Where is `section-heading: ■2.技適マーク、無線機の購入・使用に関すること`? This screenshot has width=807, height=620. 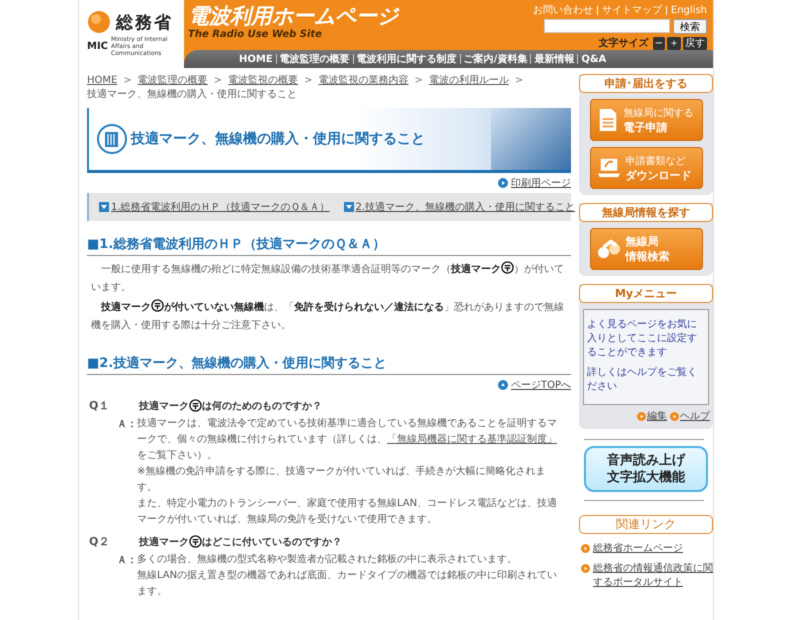 section-heading: ■2.技適マーク、無線機の購入・使用に関すること is located at coordinates (329, 364).